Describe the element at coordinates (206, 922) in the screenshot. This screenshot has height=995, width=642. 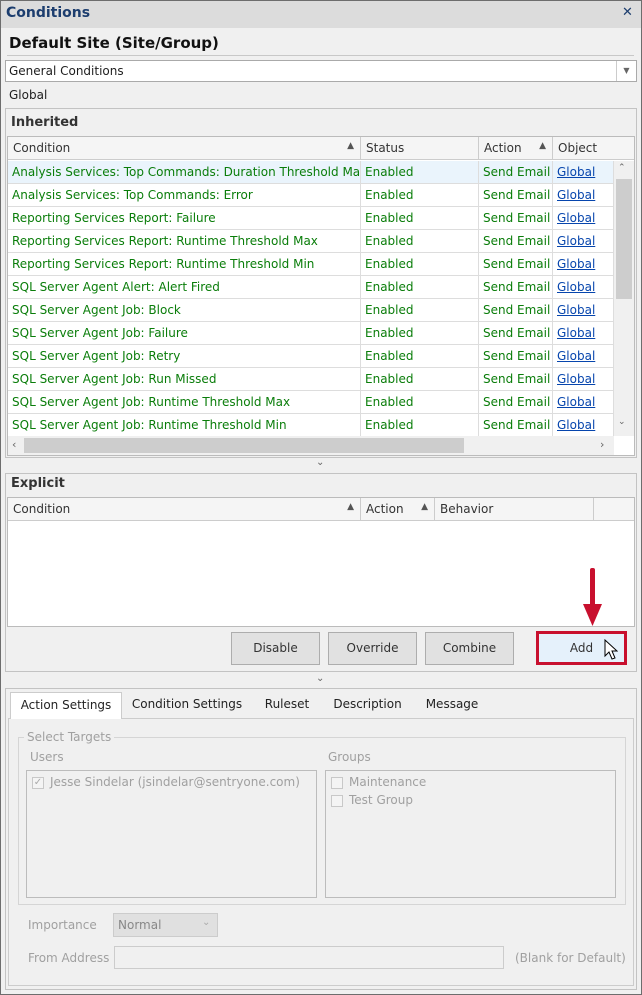
I see `chevron-down-icon: ⌄` at that location.